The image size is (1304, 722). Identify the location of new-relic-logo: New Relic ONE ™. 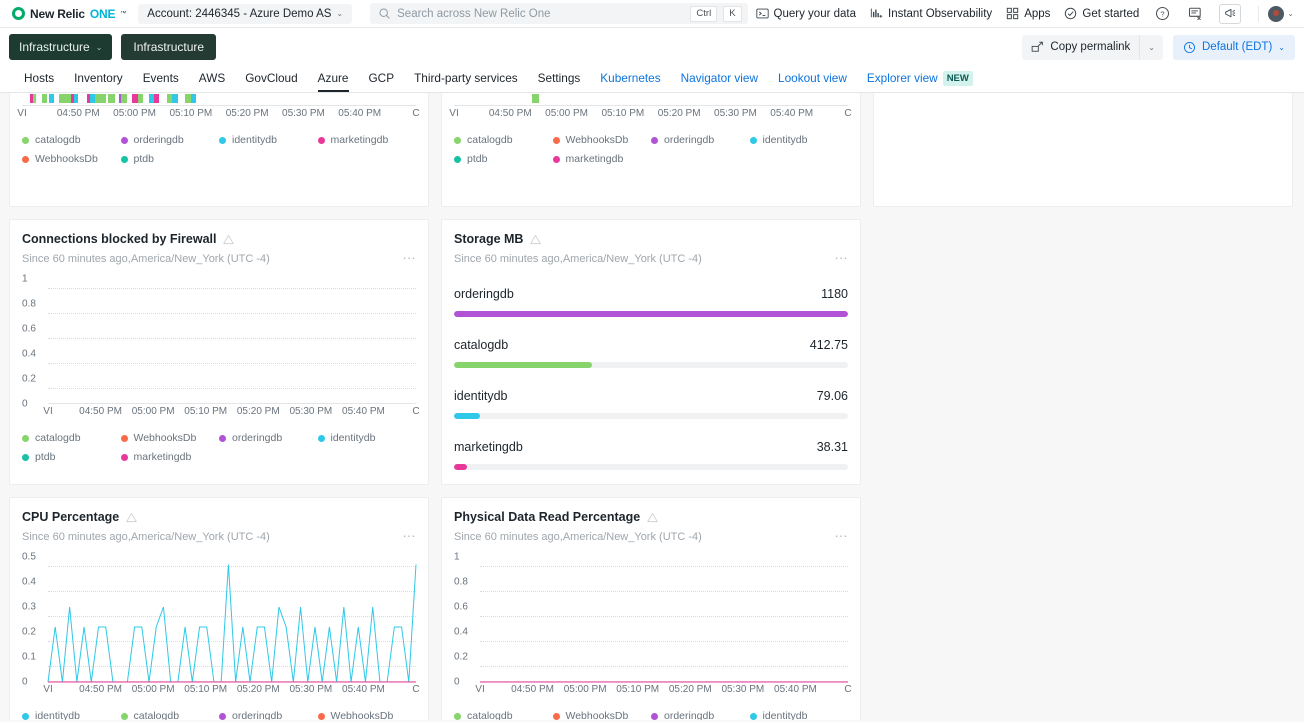
(69, 14).